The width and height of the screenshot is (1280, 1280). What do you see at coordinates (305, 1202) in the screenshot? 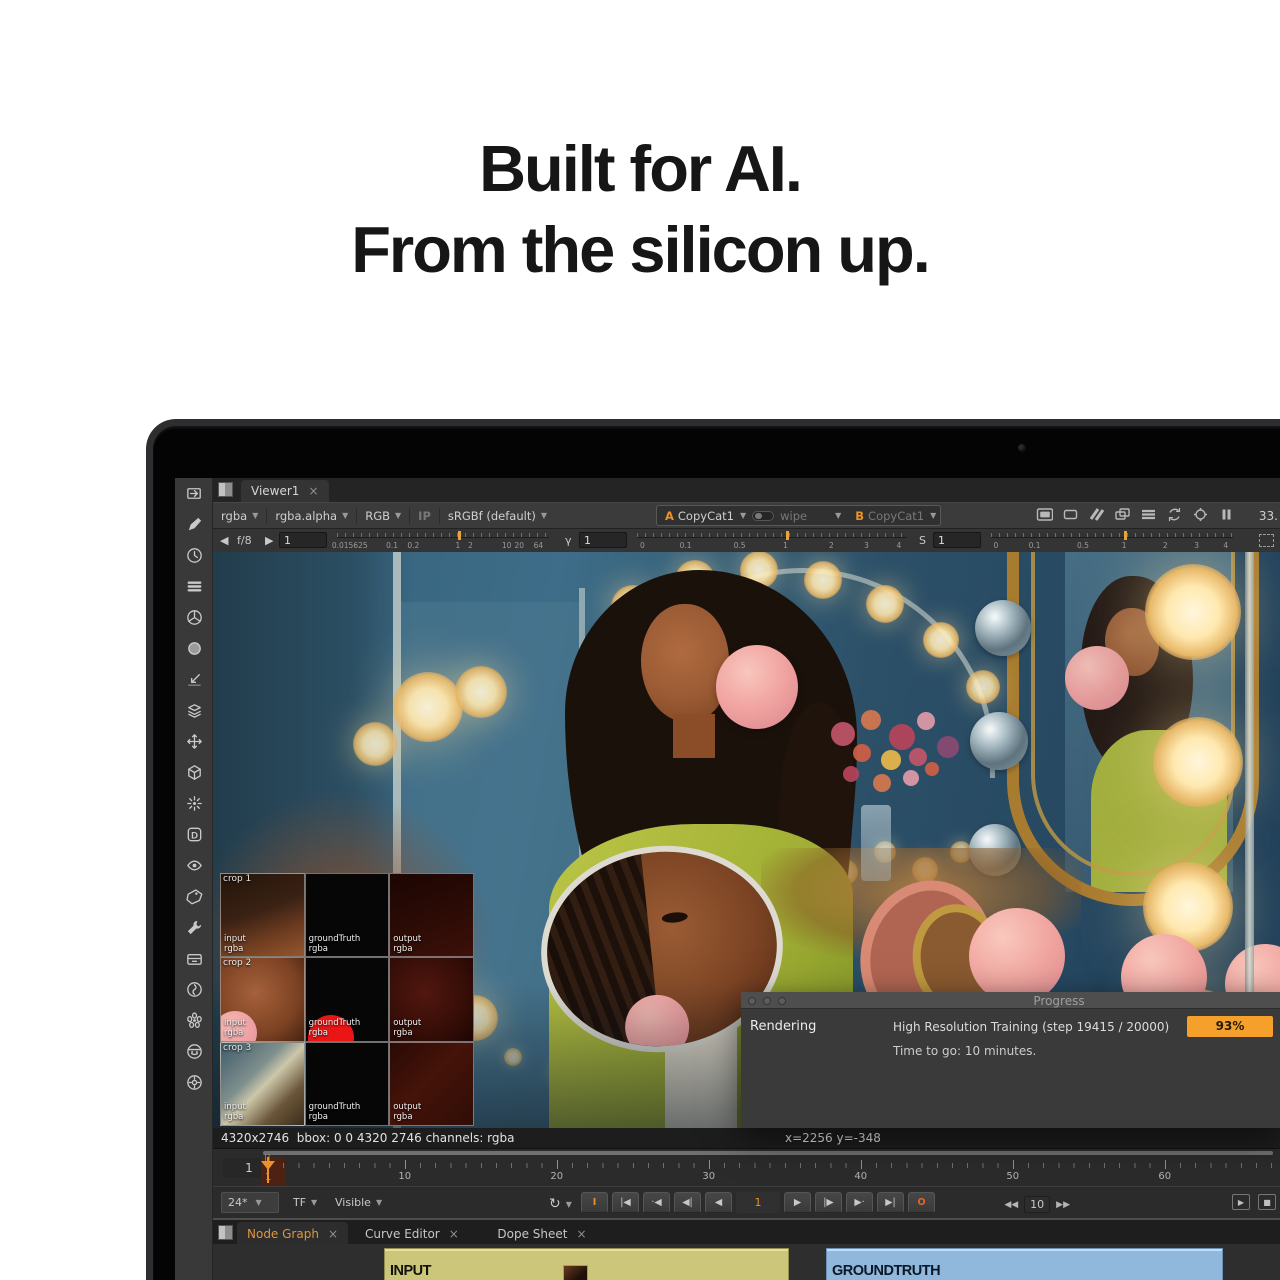
I see `tf-dropdown: TF ▼` at bounding box center [305, 1202].